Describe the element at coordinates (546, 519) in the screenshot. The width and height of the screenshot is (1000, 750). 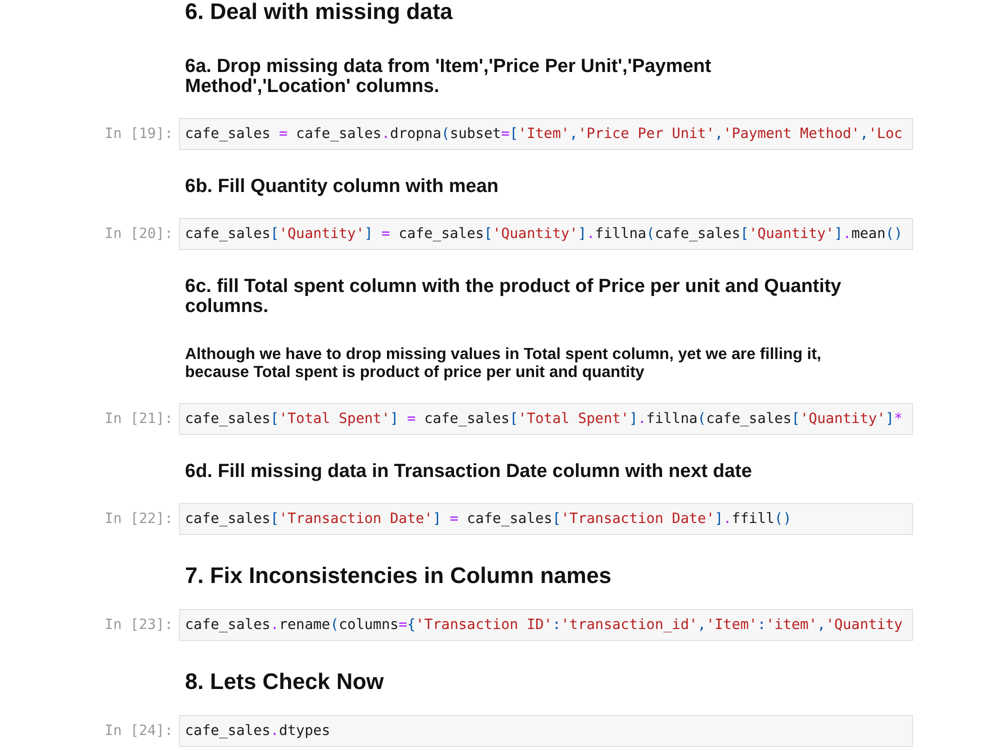
I see `code-editor: cafe_sales['Transaction Date'] = cafe_sales['Transaction Date'].ffill()` at that location.